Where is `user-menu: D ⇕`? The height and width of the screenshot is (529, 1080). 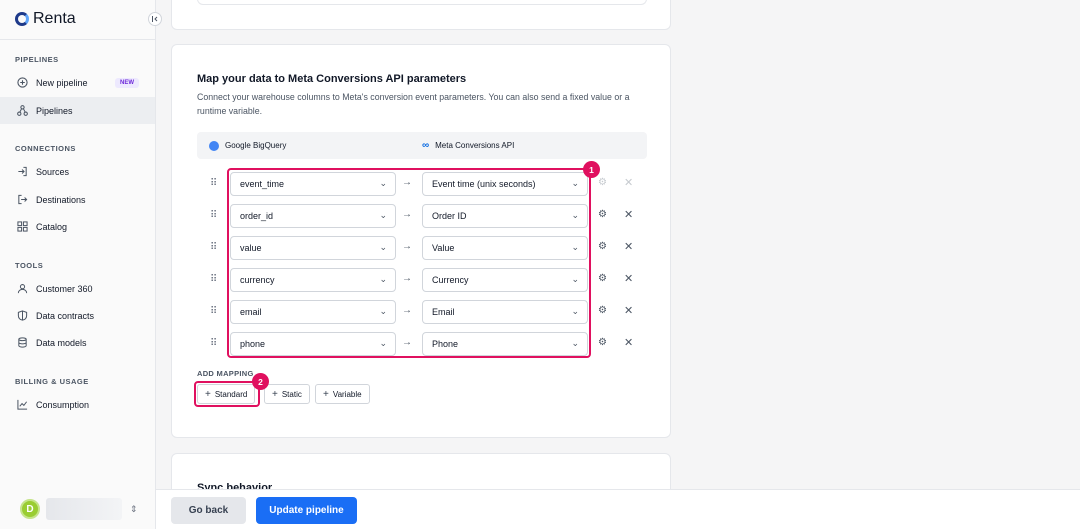
user-menu: D ⇕ is located at coordinates (79, 509).